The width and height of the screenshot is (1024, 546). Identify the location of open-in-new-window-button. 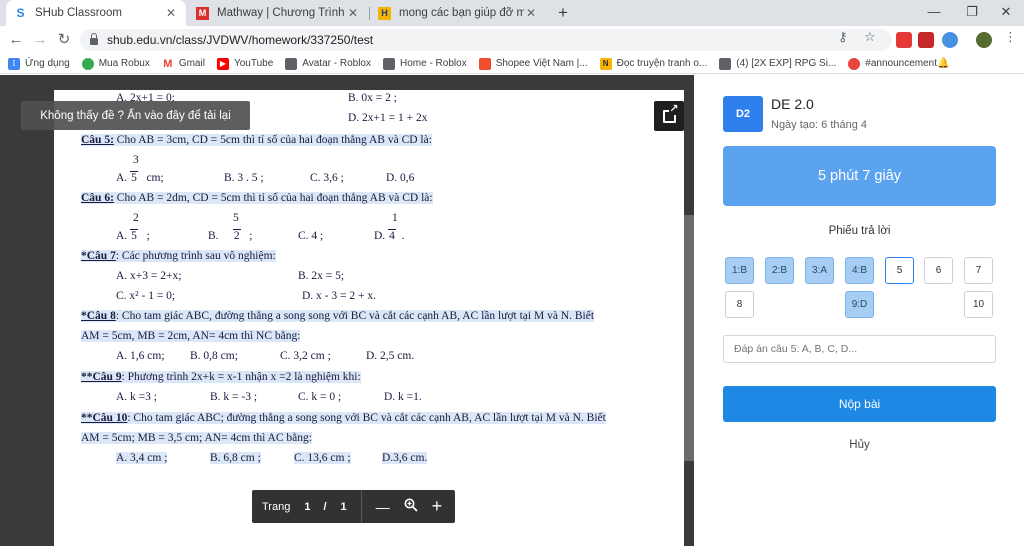
(669, 116).